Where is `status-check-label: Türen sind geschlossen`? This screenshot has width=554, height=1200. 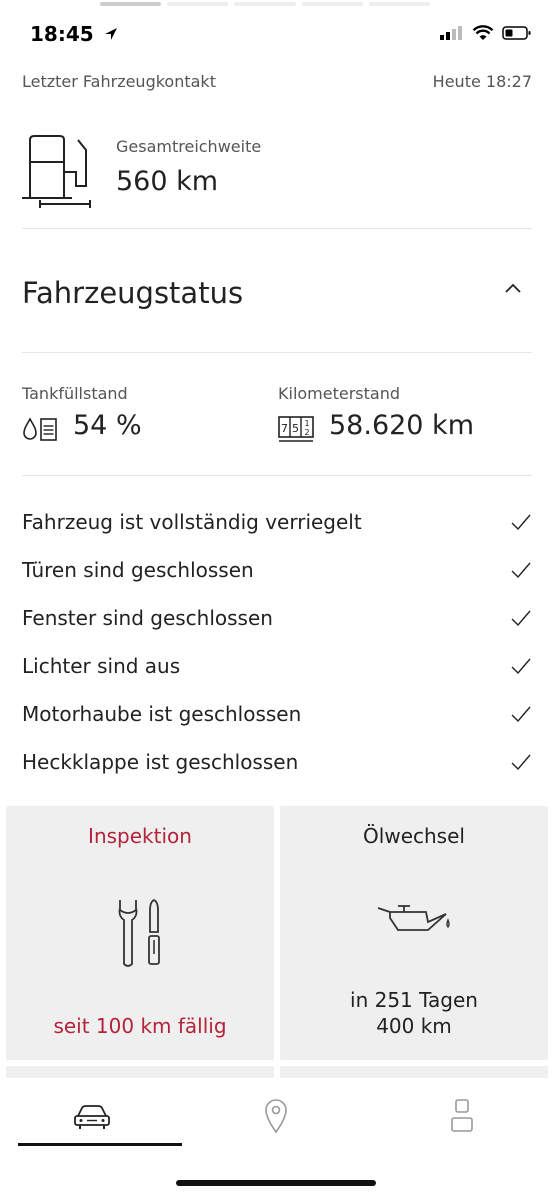
status-check-label: Türen sind geschlossen is located at coordinates (138, 570).